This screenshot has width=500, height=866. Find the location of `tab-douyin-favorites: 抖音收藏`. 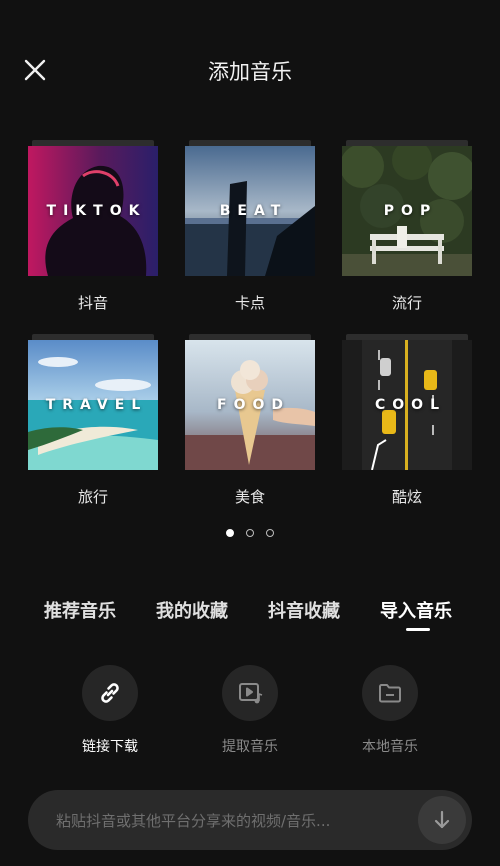

tab-douyin-favorites: 抖音收藏 is located at coordinates (304, 610).